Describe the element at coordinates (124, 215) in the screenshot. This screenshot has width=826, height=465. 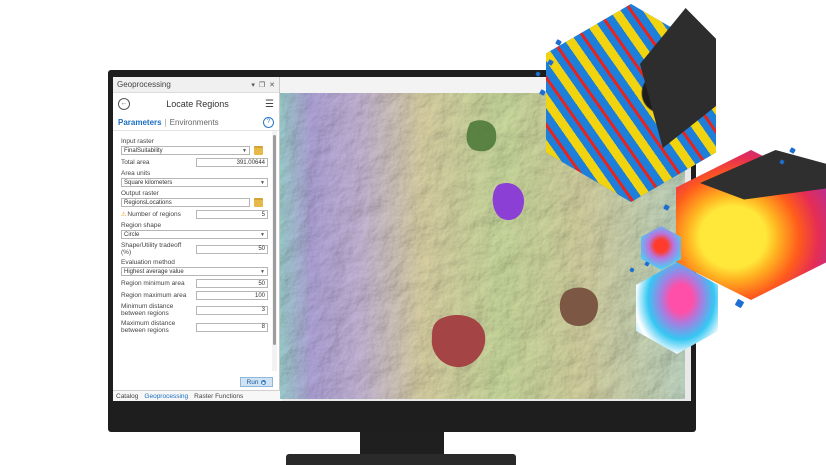
I see `warning-icon: ⚠` at that location.